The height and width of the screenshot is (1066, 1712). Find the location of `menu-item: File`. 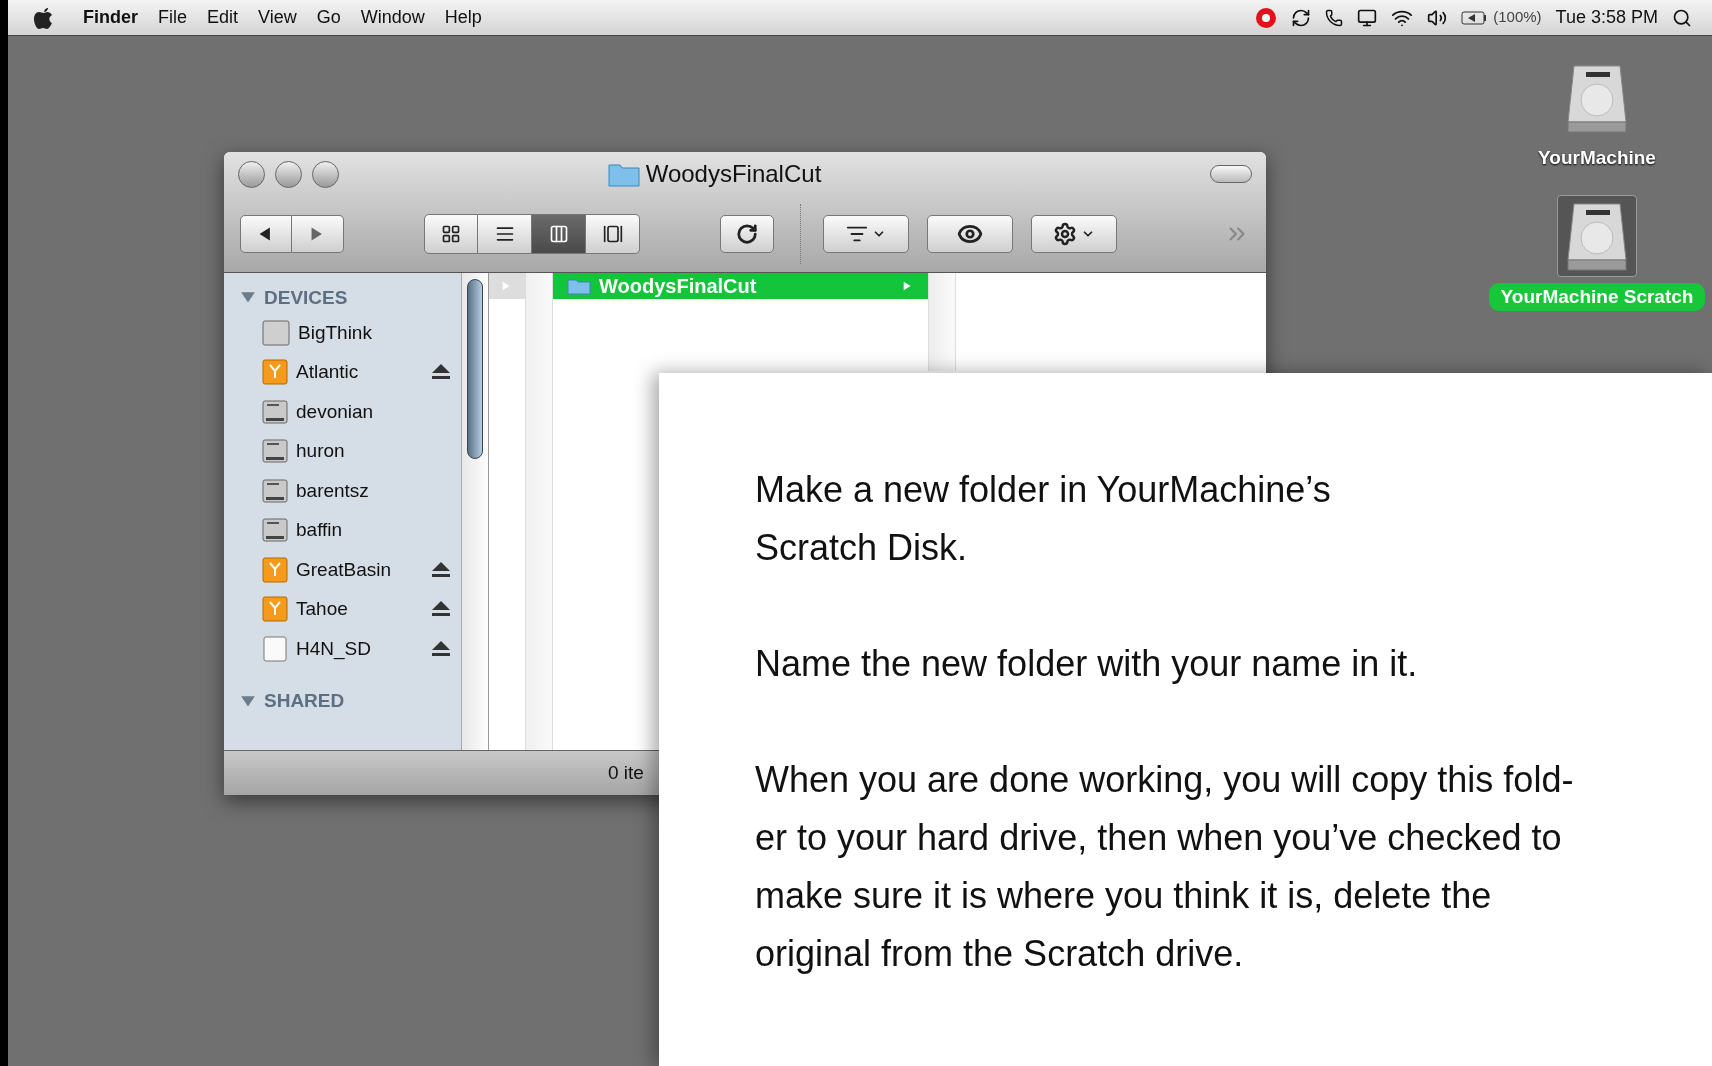

menu-item: File is located at coordinates (173, 17).